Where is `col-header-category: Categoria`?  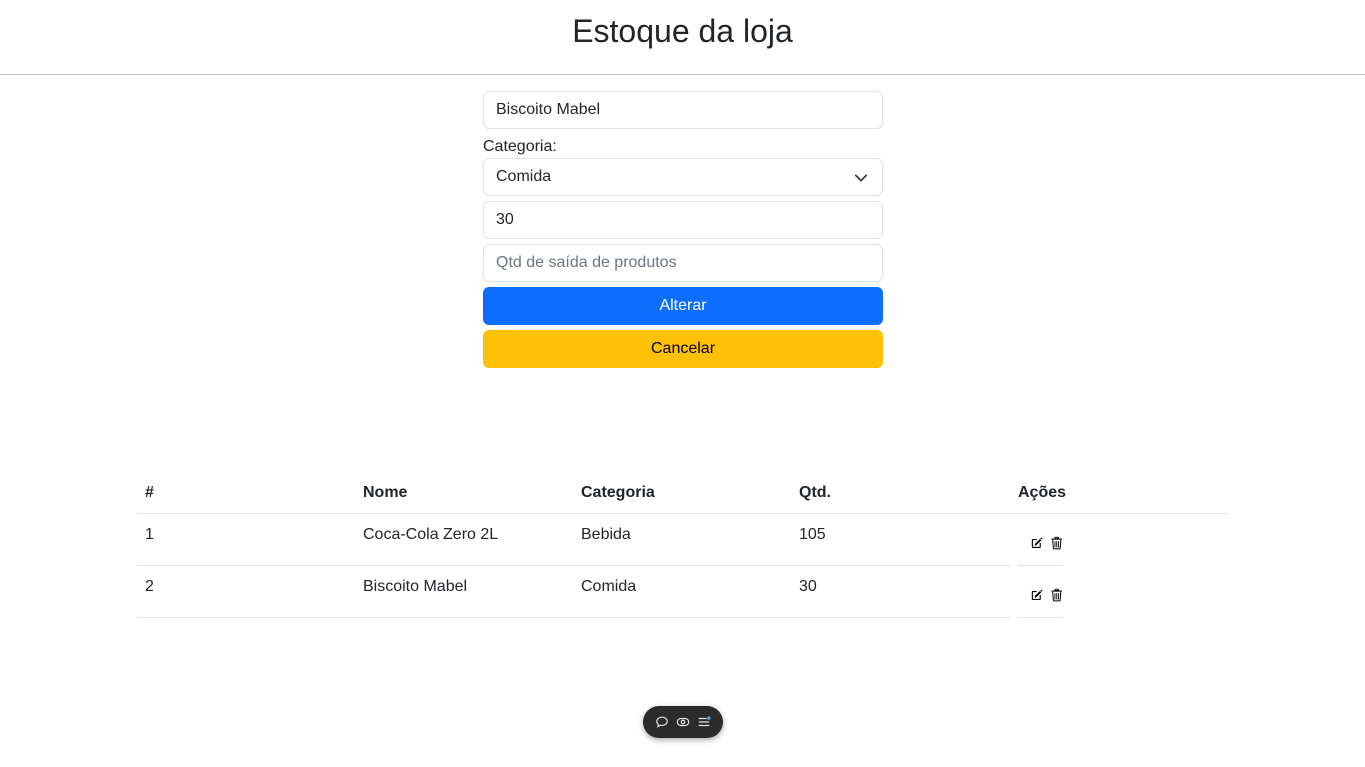 col-header-category: Categoria is located at coordinates (682, 494).